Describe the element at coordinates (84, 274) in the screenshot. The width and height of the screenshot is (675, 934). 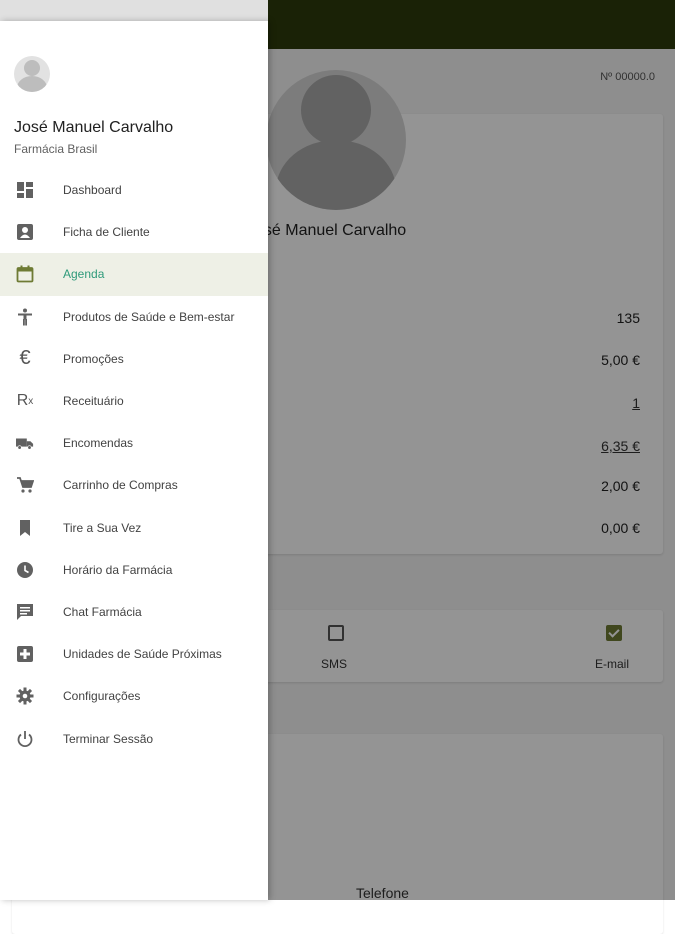
I see `menu-item-label: Agenda` at that location.